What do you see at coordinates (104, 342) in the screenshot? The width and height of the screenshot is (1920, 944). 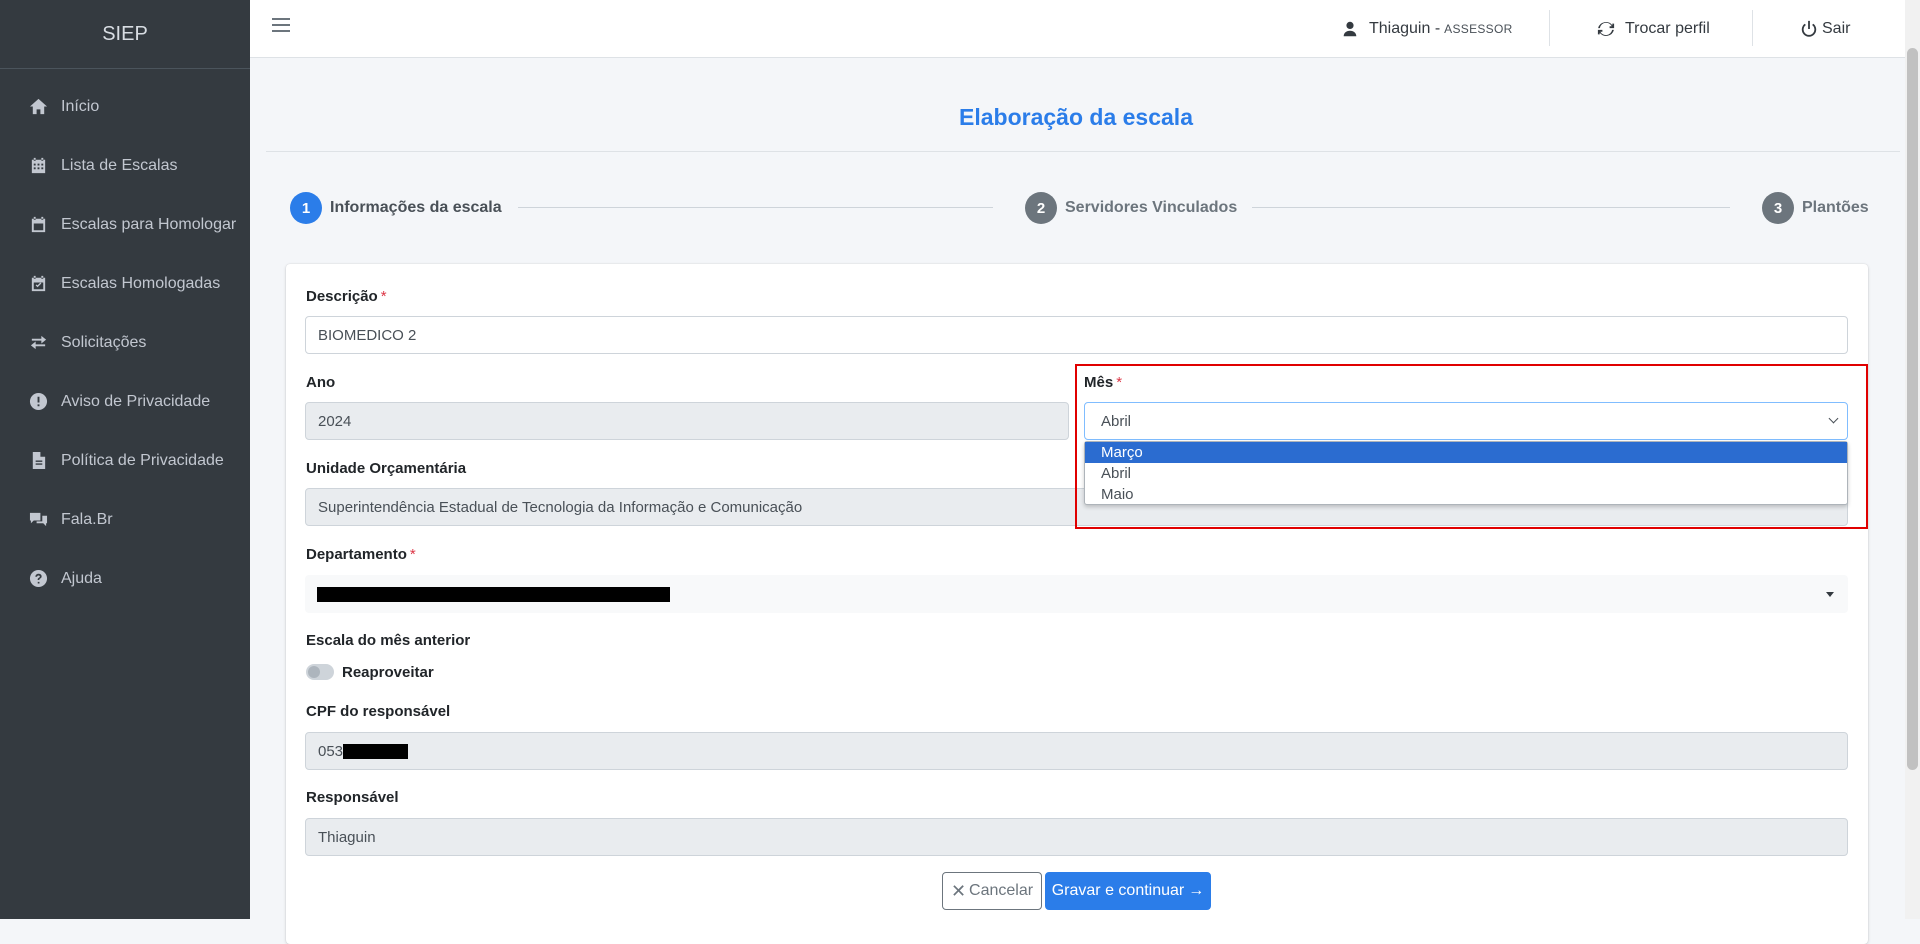 I see `sidebar-item-label: Solicitações` at bounding box center [104, 342].